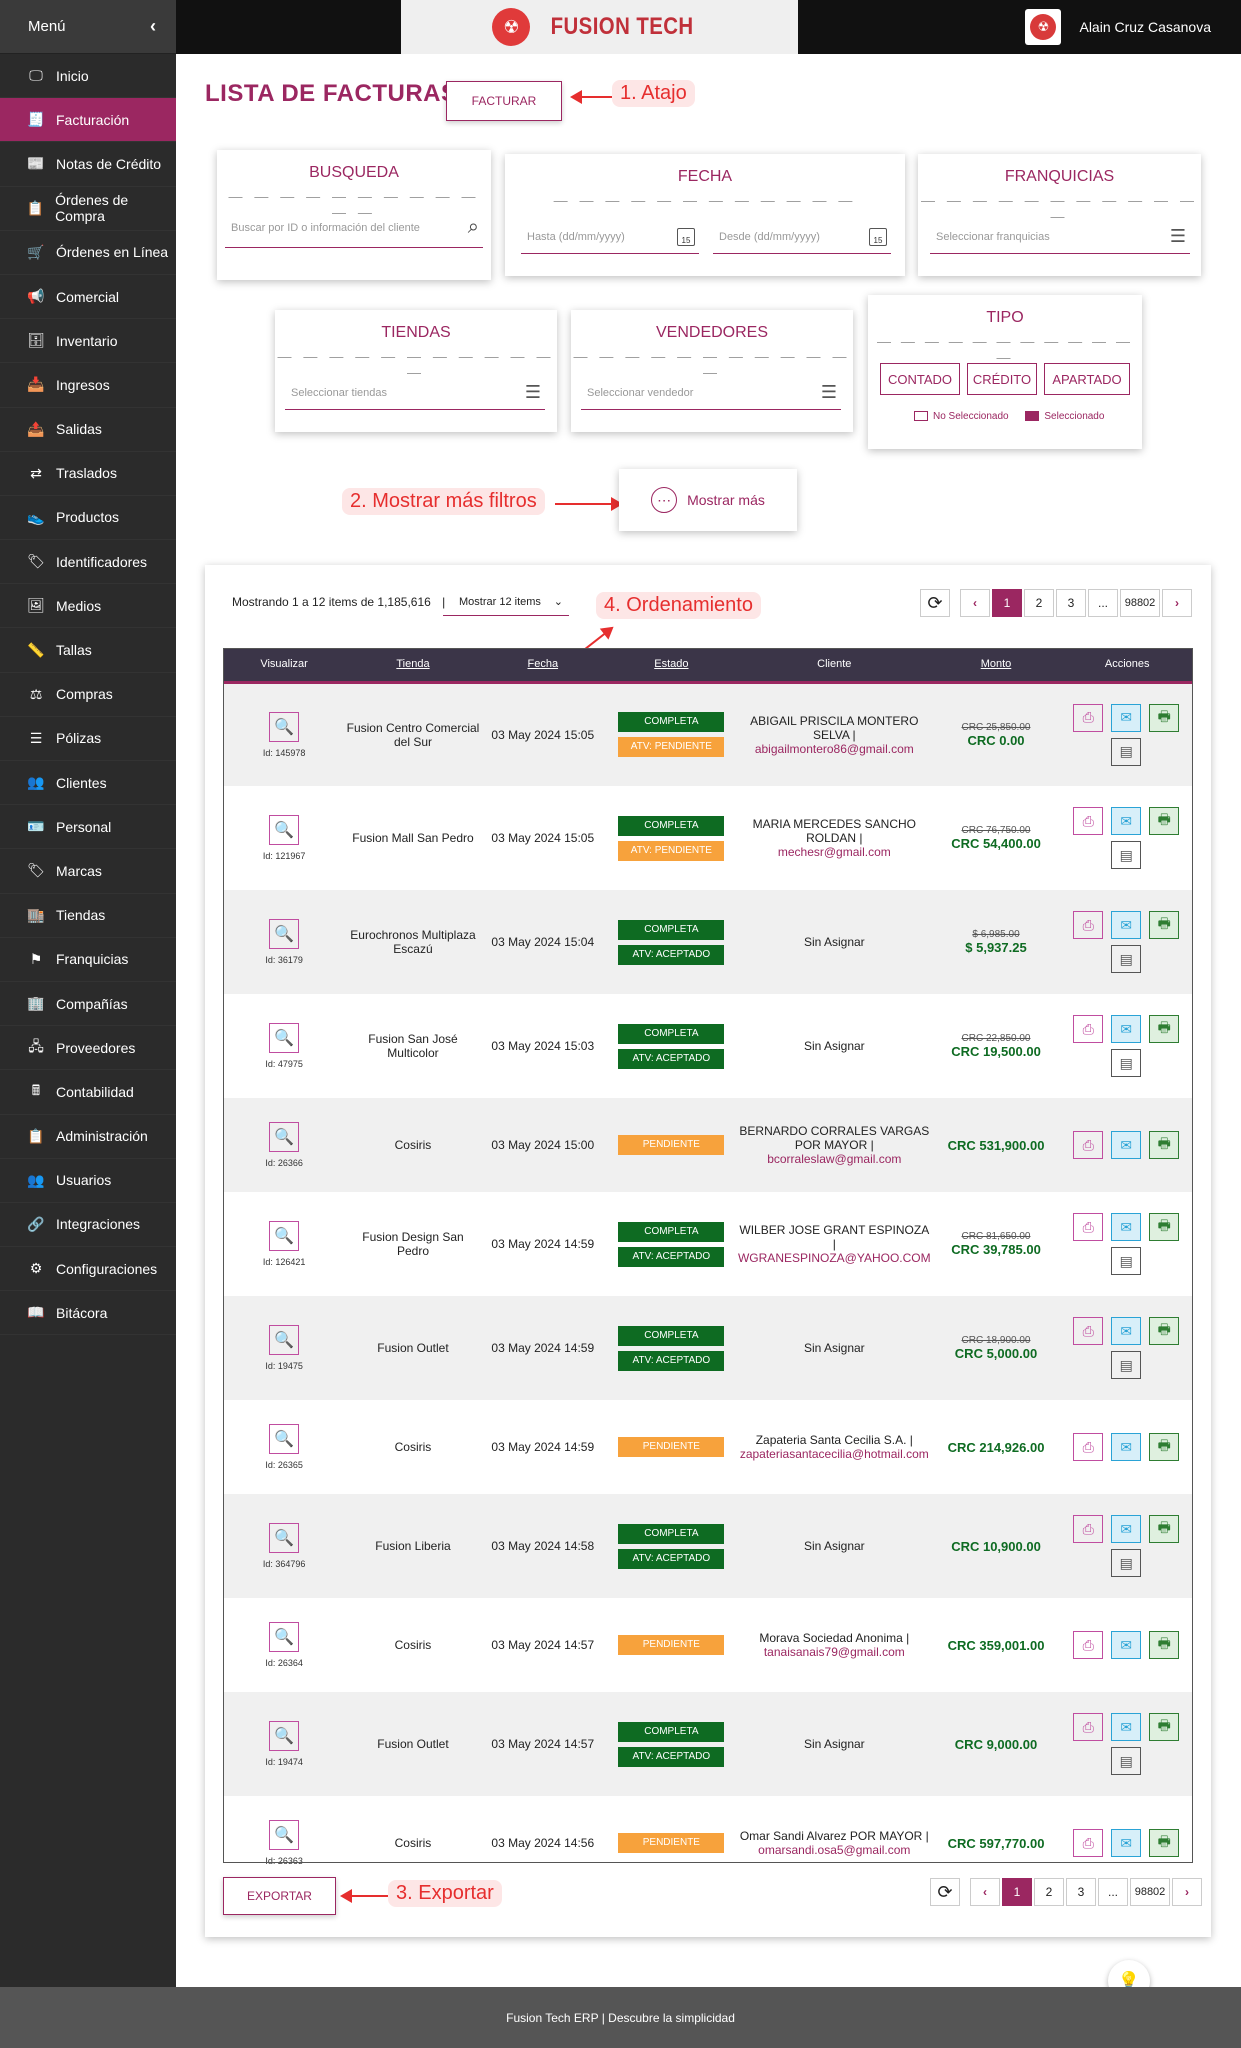 The height and width of the screenshot is (2048, 1241). Describe the element at coordinates (708, 500) in the screenshot. I see `show-more-filters-button: ⋯ Mostrar más` at that location.